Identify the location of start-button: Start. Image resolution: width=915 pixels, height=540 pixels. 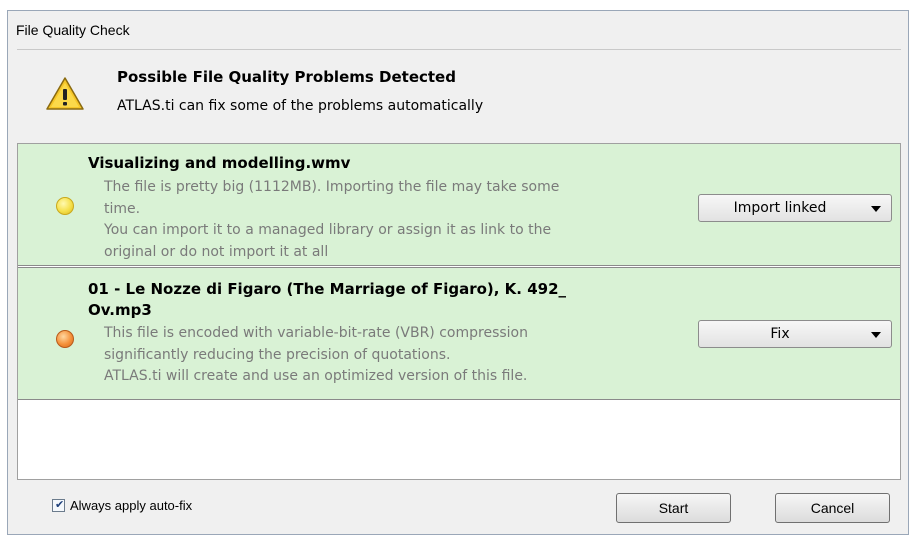
(673, 508).